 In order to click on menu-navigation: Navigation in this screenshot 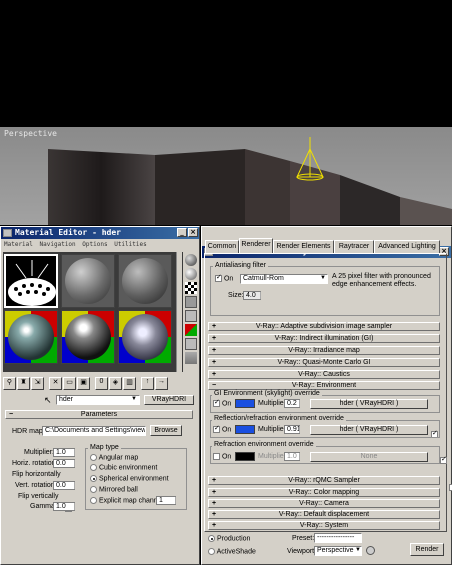, I will do `click(58, 244)`.